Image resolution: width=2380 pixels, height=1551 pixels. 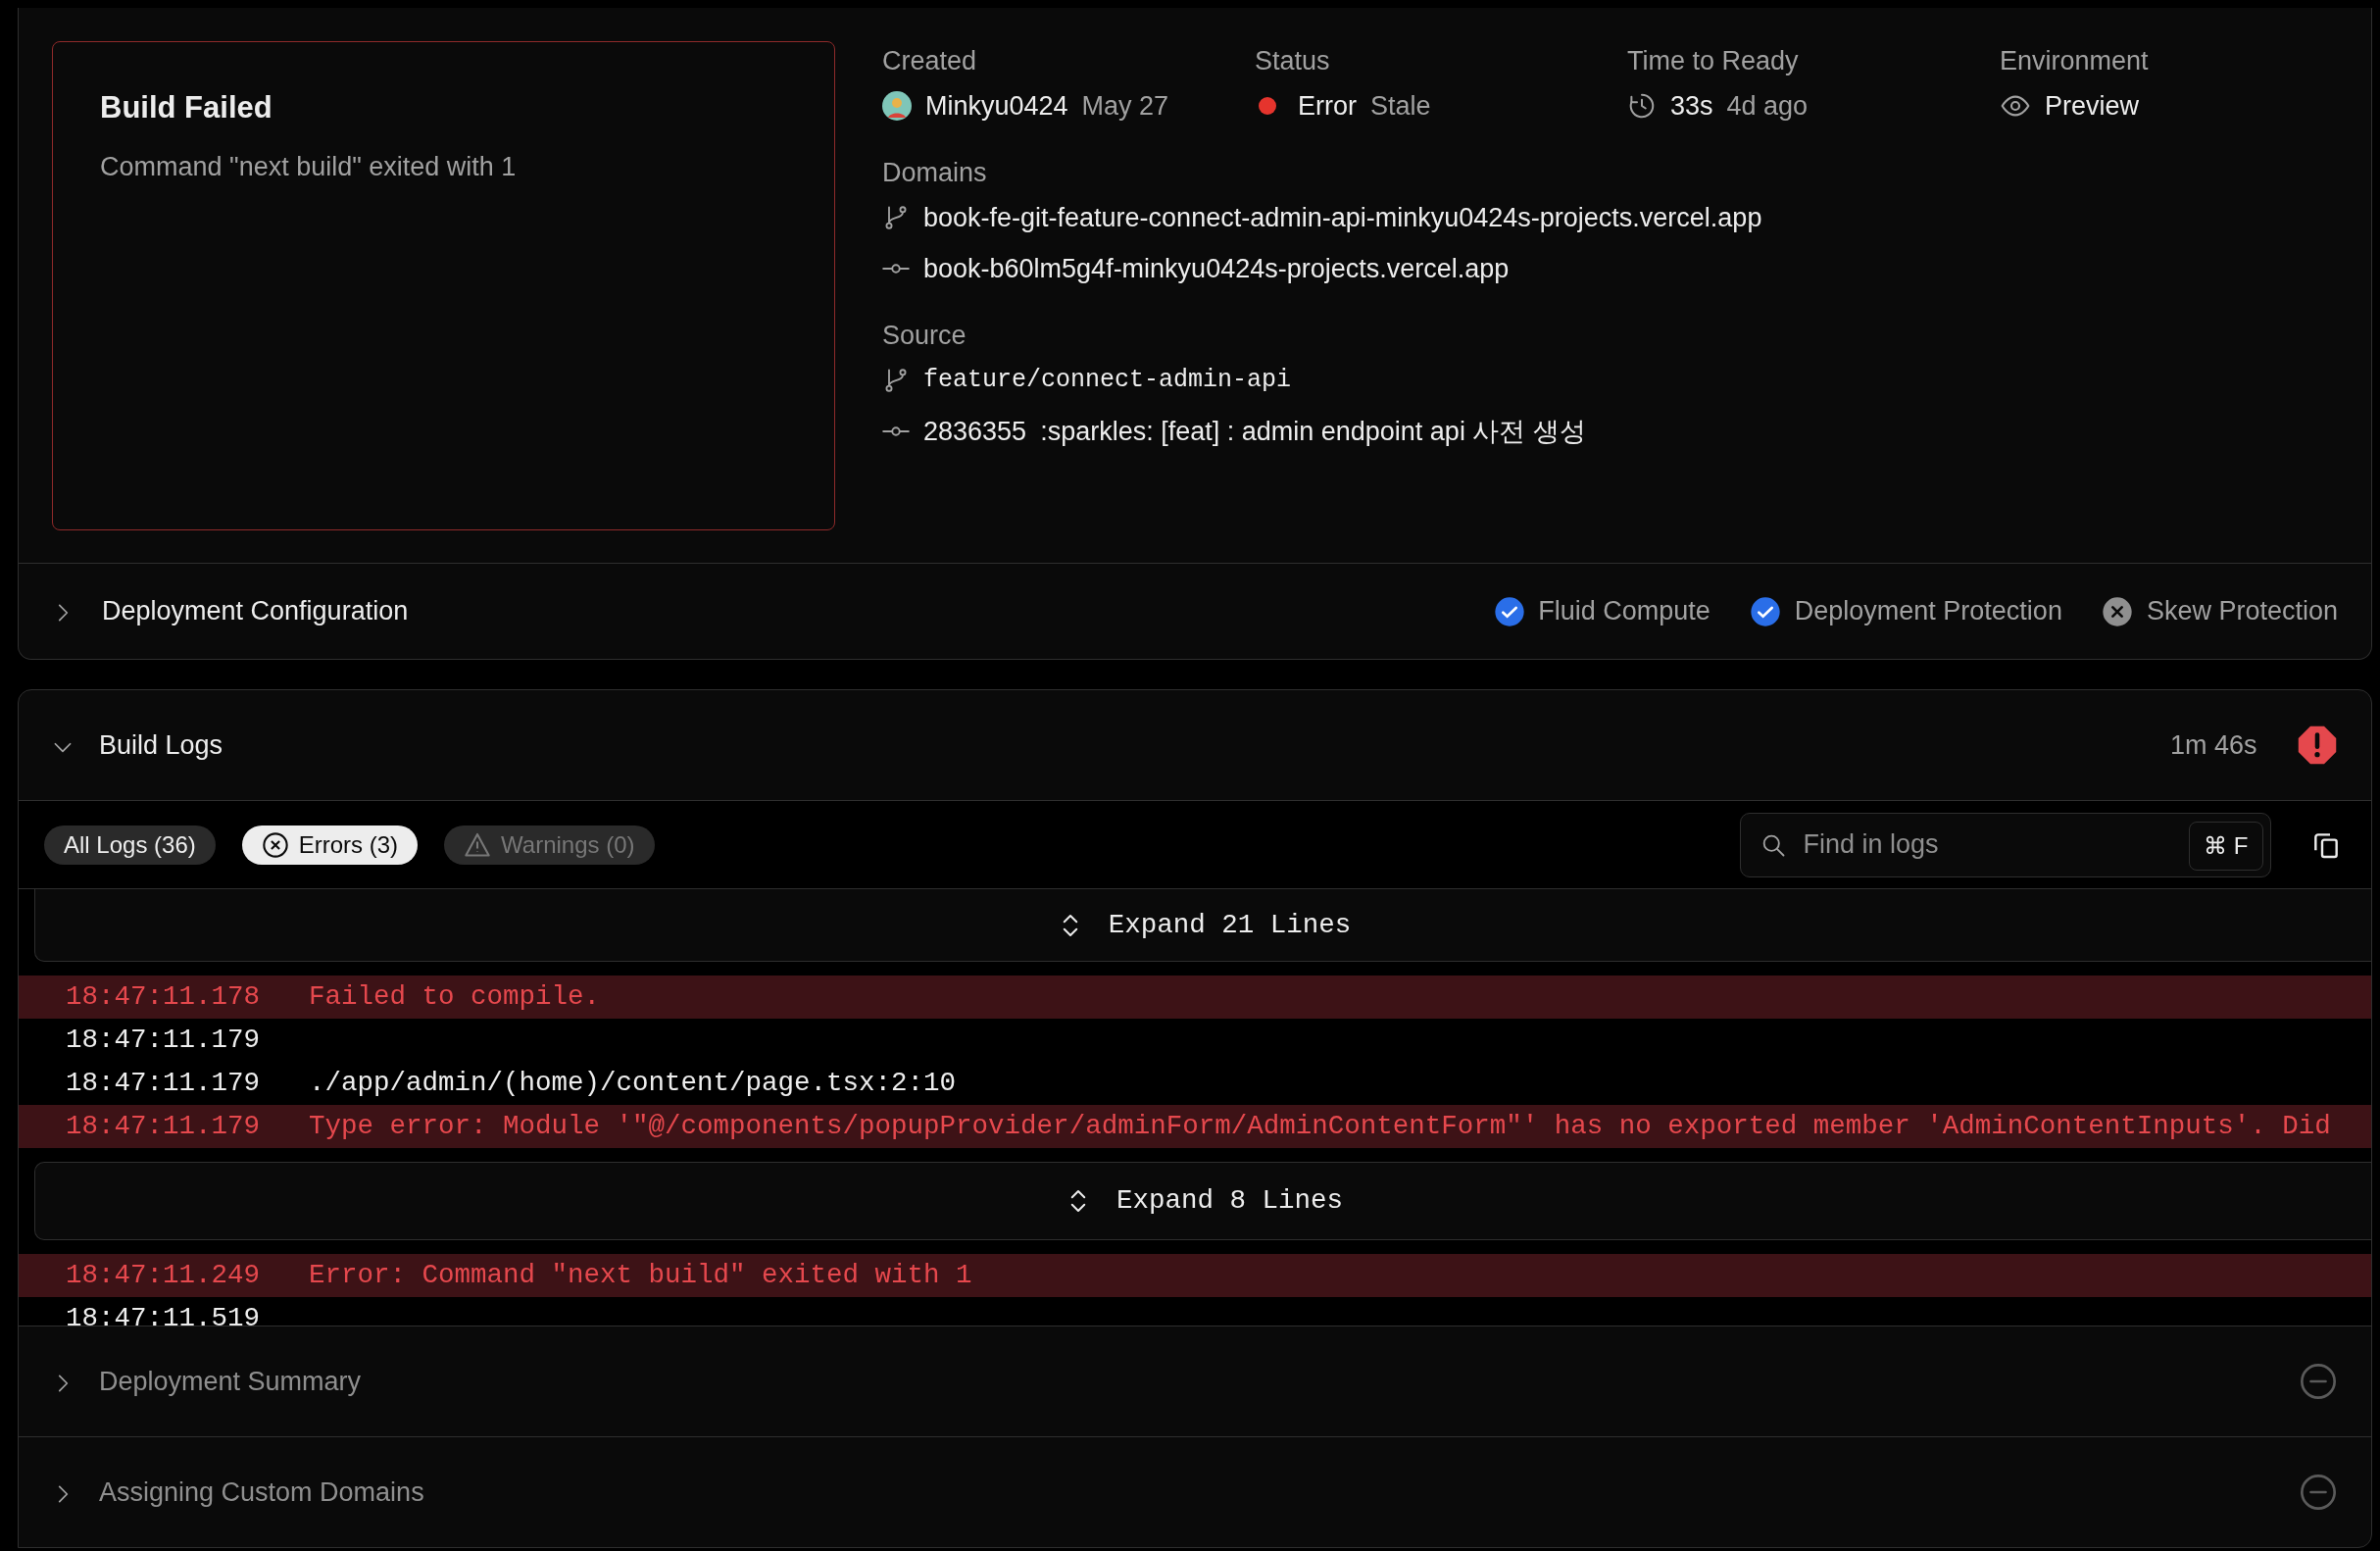 I want to click on meta-label: Time to Ready, so click(x=1713, y=60).